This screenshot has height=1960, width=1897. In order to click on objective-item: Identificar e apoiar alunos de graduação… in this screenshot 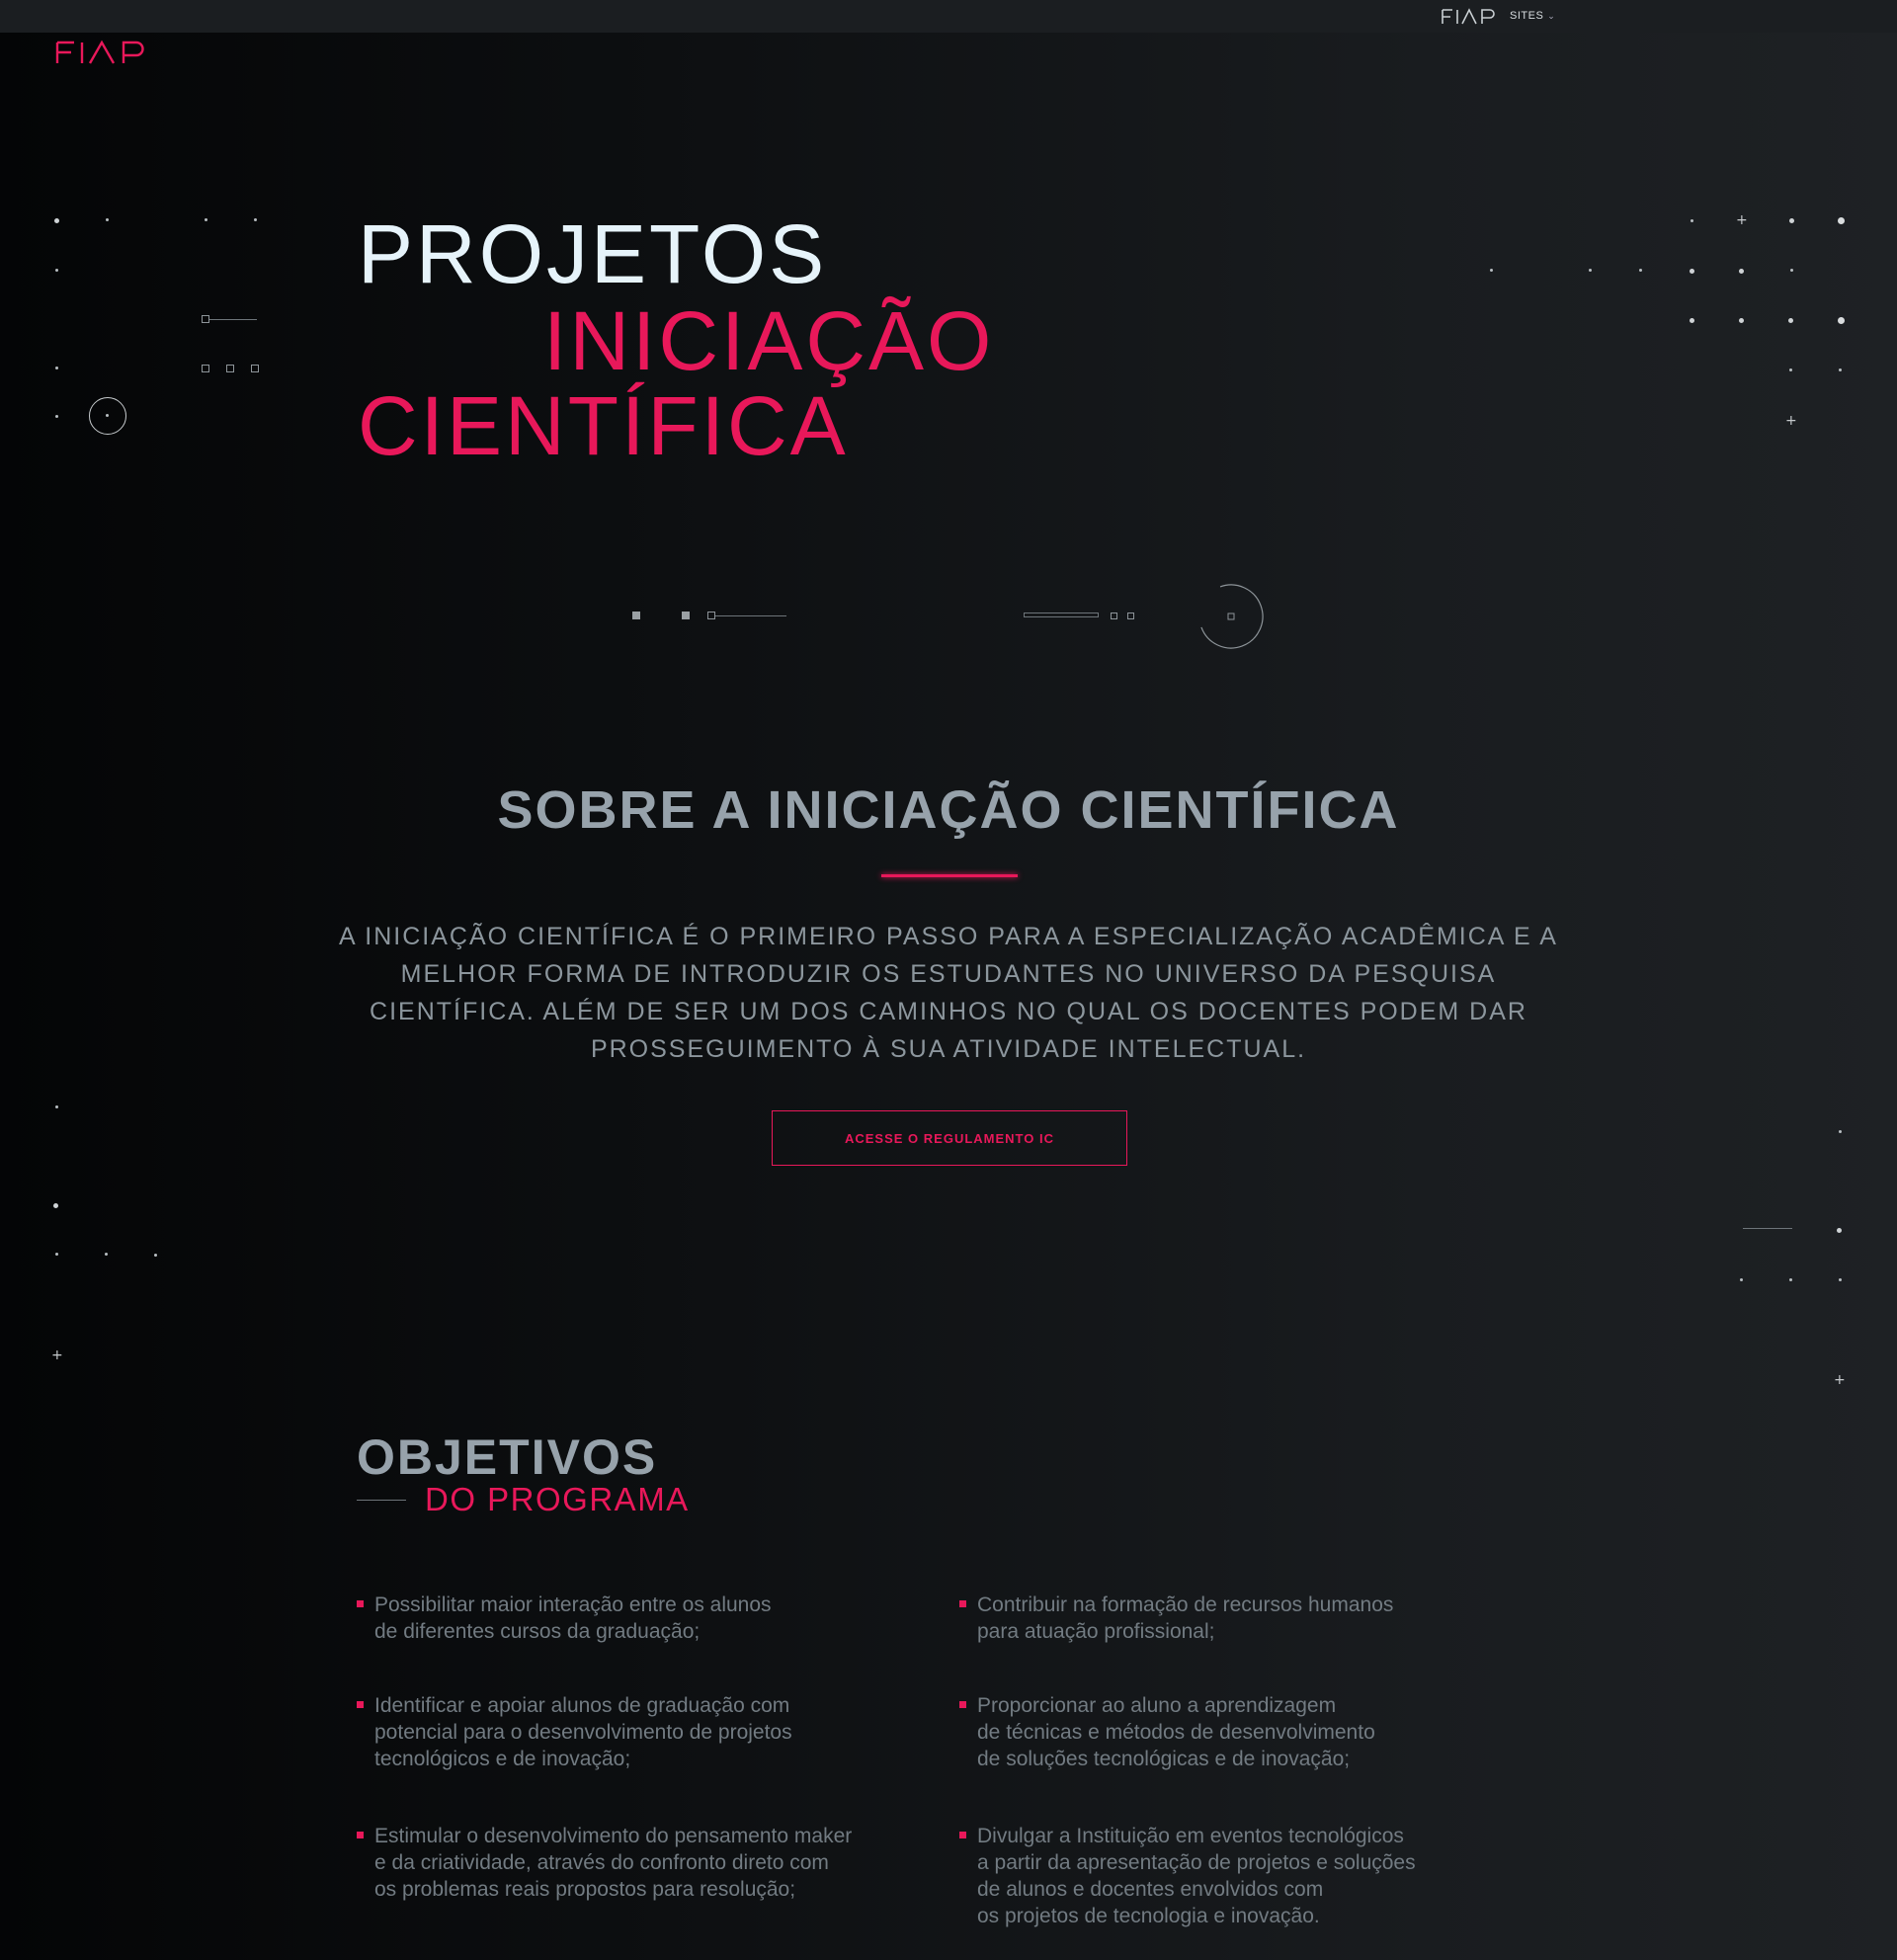, I will do `click(574, 1732)`.